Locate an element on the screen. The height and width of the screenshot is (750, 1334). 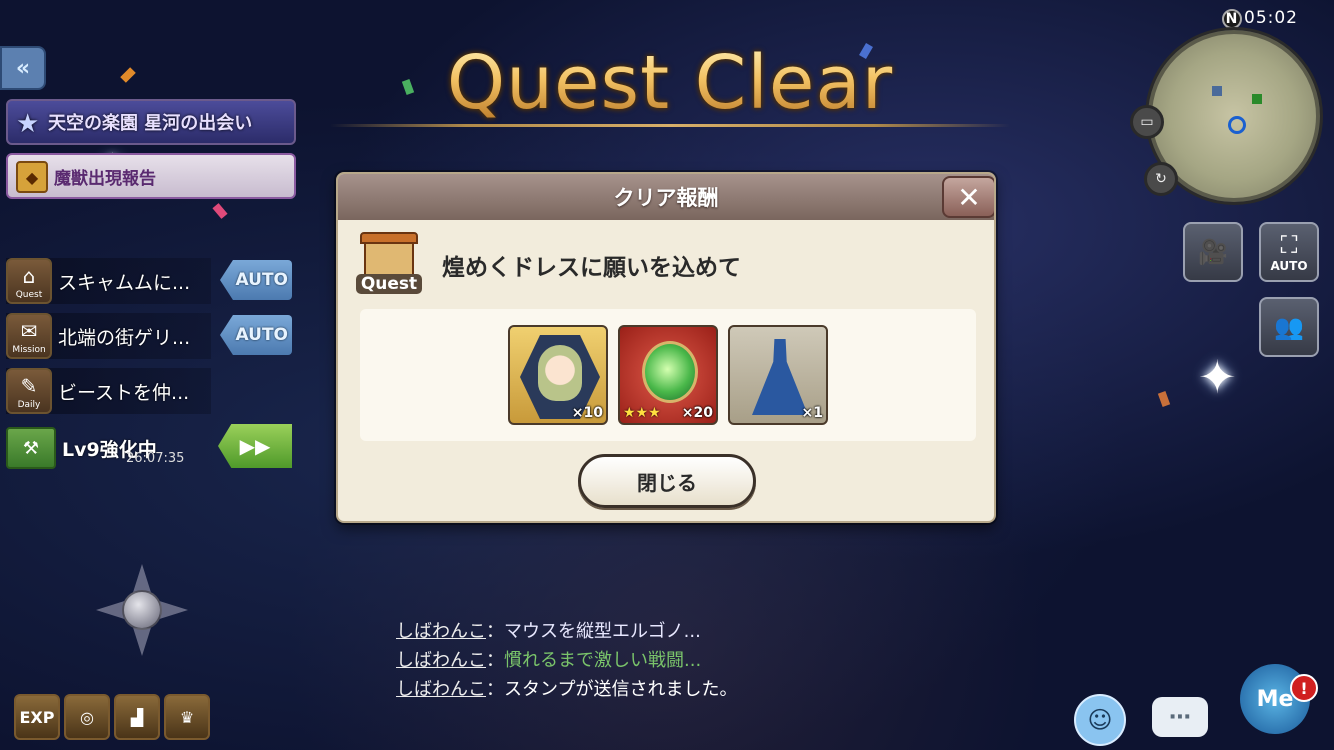
coin-icon: ◎ is located at coordinates (87, 717).